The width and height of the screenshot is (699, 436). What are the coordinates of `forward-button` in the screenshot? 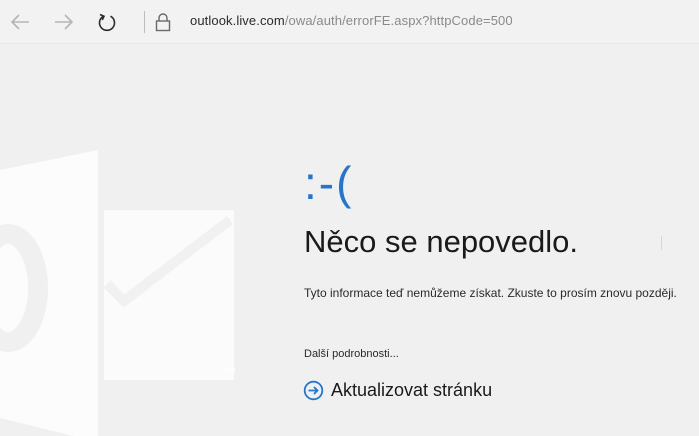 It's located at (64, 22).